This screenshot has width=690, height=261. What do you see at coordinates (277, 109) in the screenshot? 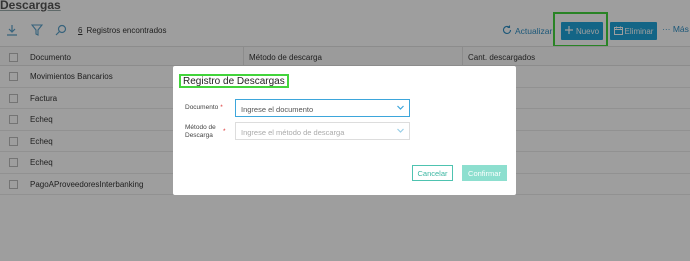
I see `documento-select-placeholder: Ingrese el documento` at bounding box center [277, 109].